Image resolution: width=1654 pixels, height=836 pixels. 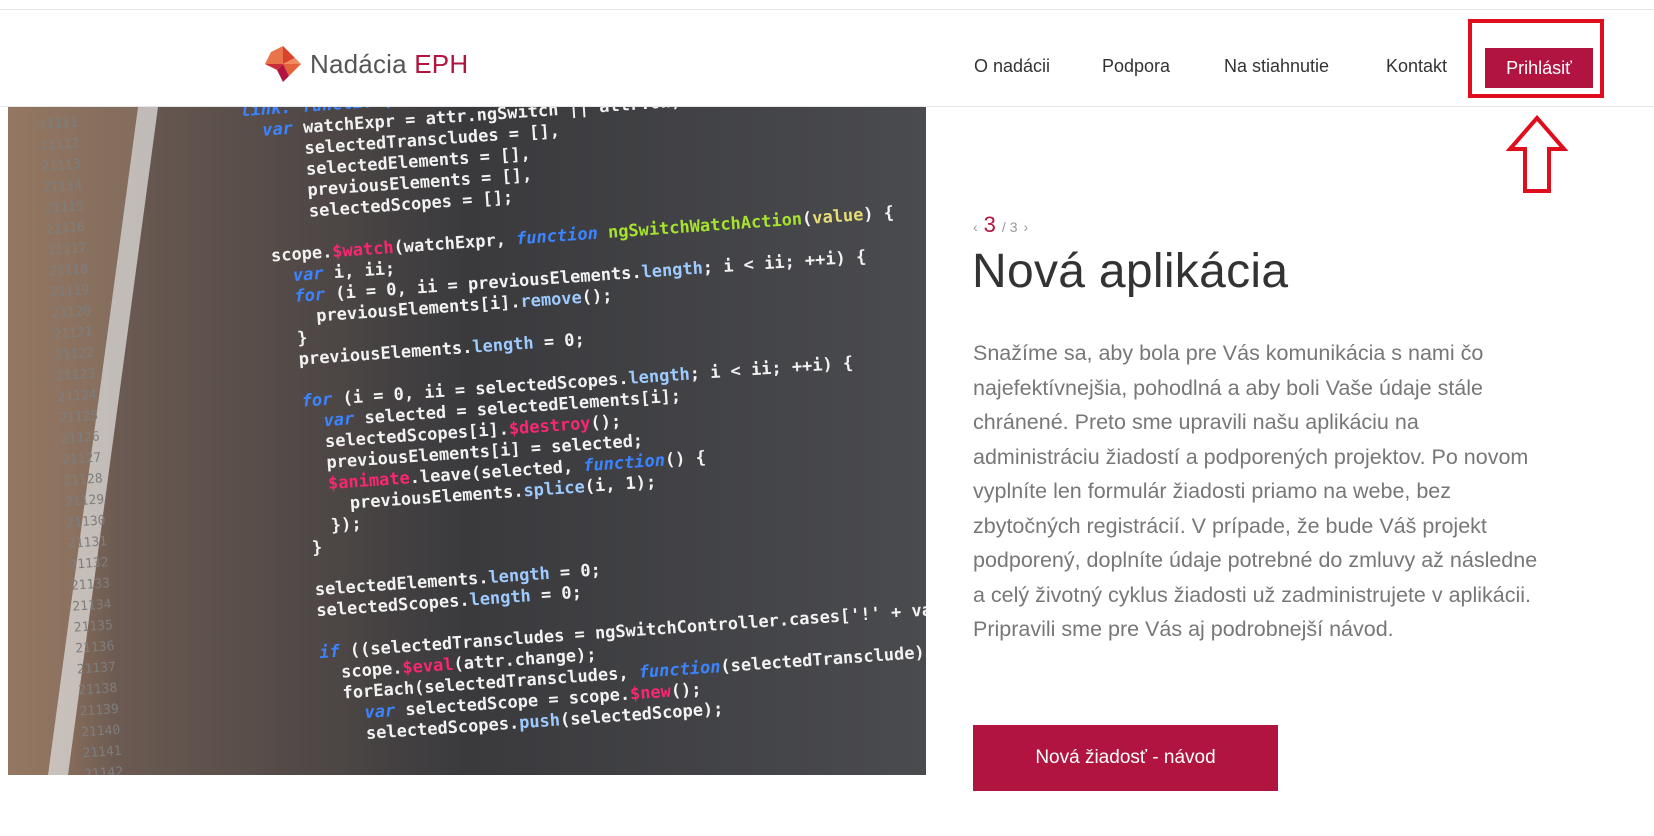 What do you see at coordinates (1276, 66) in the screenshot?
I see `nav-na-stiahnutie: Na stiahnutie` at bounding box center [1276, 66].